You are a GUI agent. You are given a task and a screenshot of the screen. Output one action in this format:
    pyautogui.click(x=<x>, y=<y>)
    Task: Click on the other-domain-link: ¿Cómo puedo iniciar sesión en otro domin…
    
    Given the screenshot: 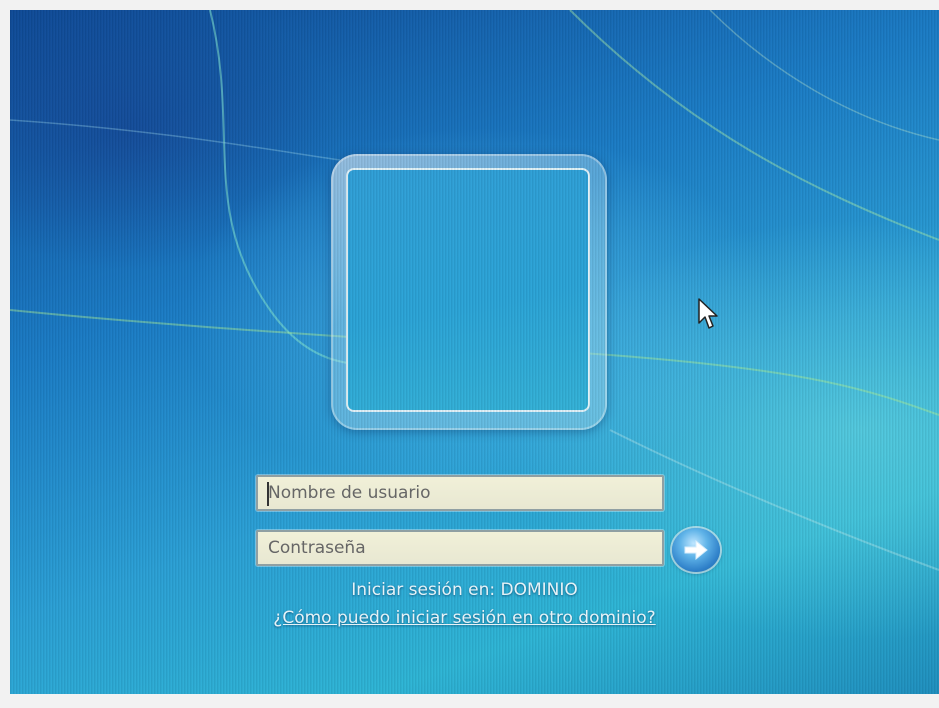 What is the action you would take?
    pyautogui.click(x=464, y=618)
    